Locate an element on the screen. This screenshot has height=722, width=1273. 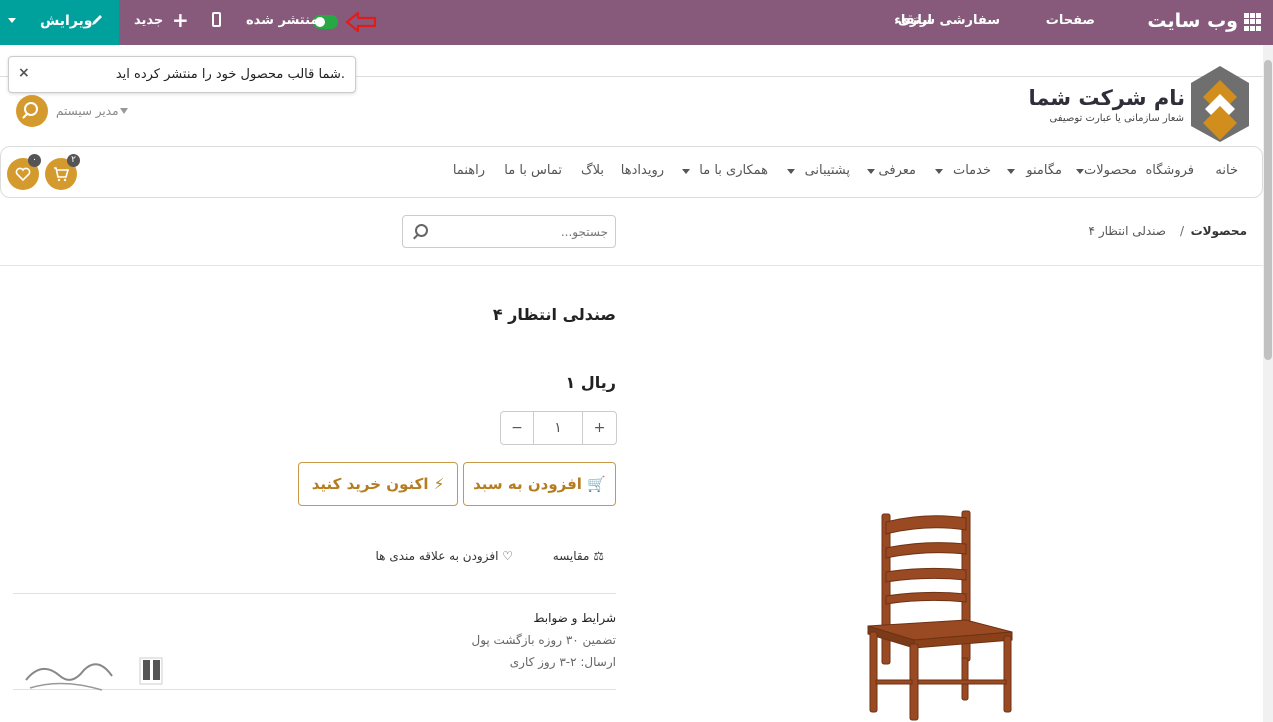
search-box is located at coordinates (509, 231).